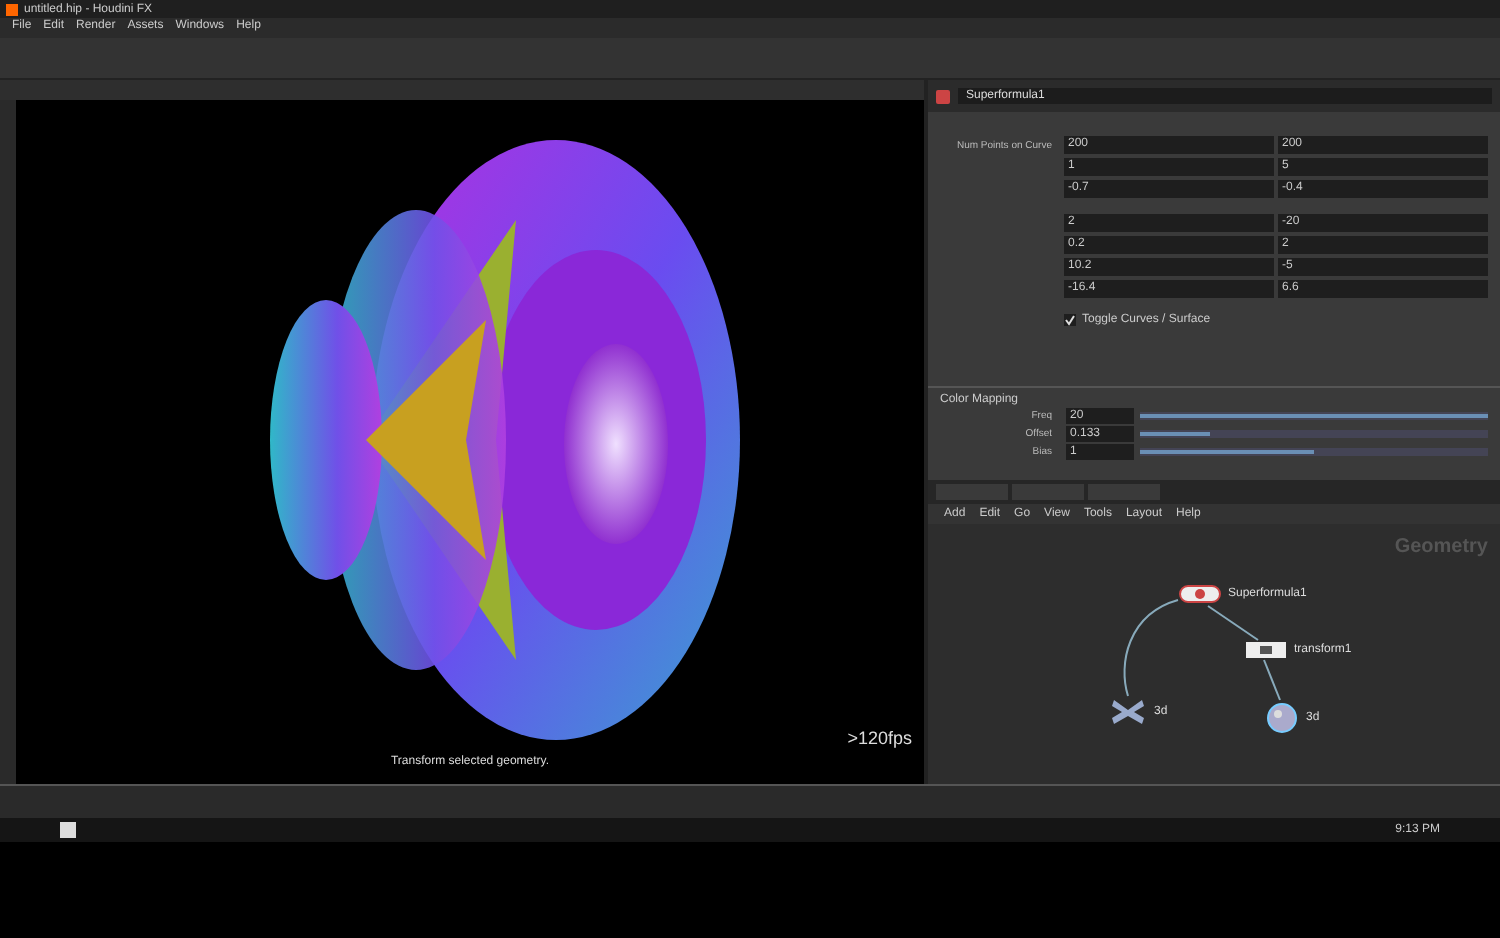  I want to click on fps-readout: >120fps, so click(879, 738).